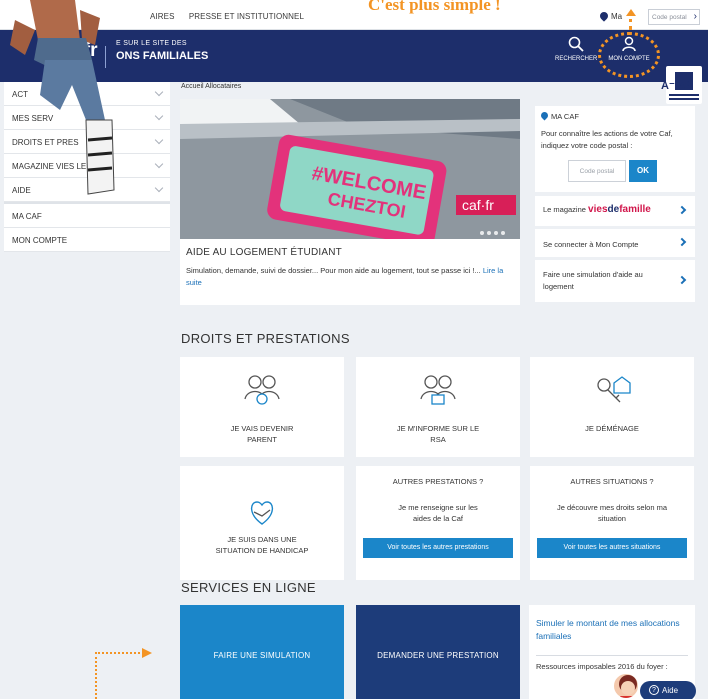 The height and width of the screenshot is (699, 708). What do you see at coordinates (438, 407) in the screenshot?
I see `card-rsa: JE M'INFORME SUR LE RSA` at bounding box center [438, 407].